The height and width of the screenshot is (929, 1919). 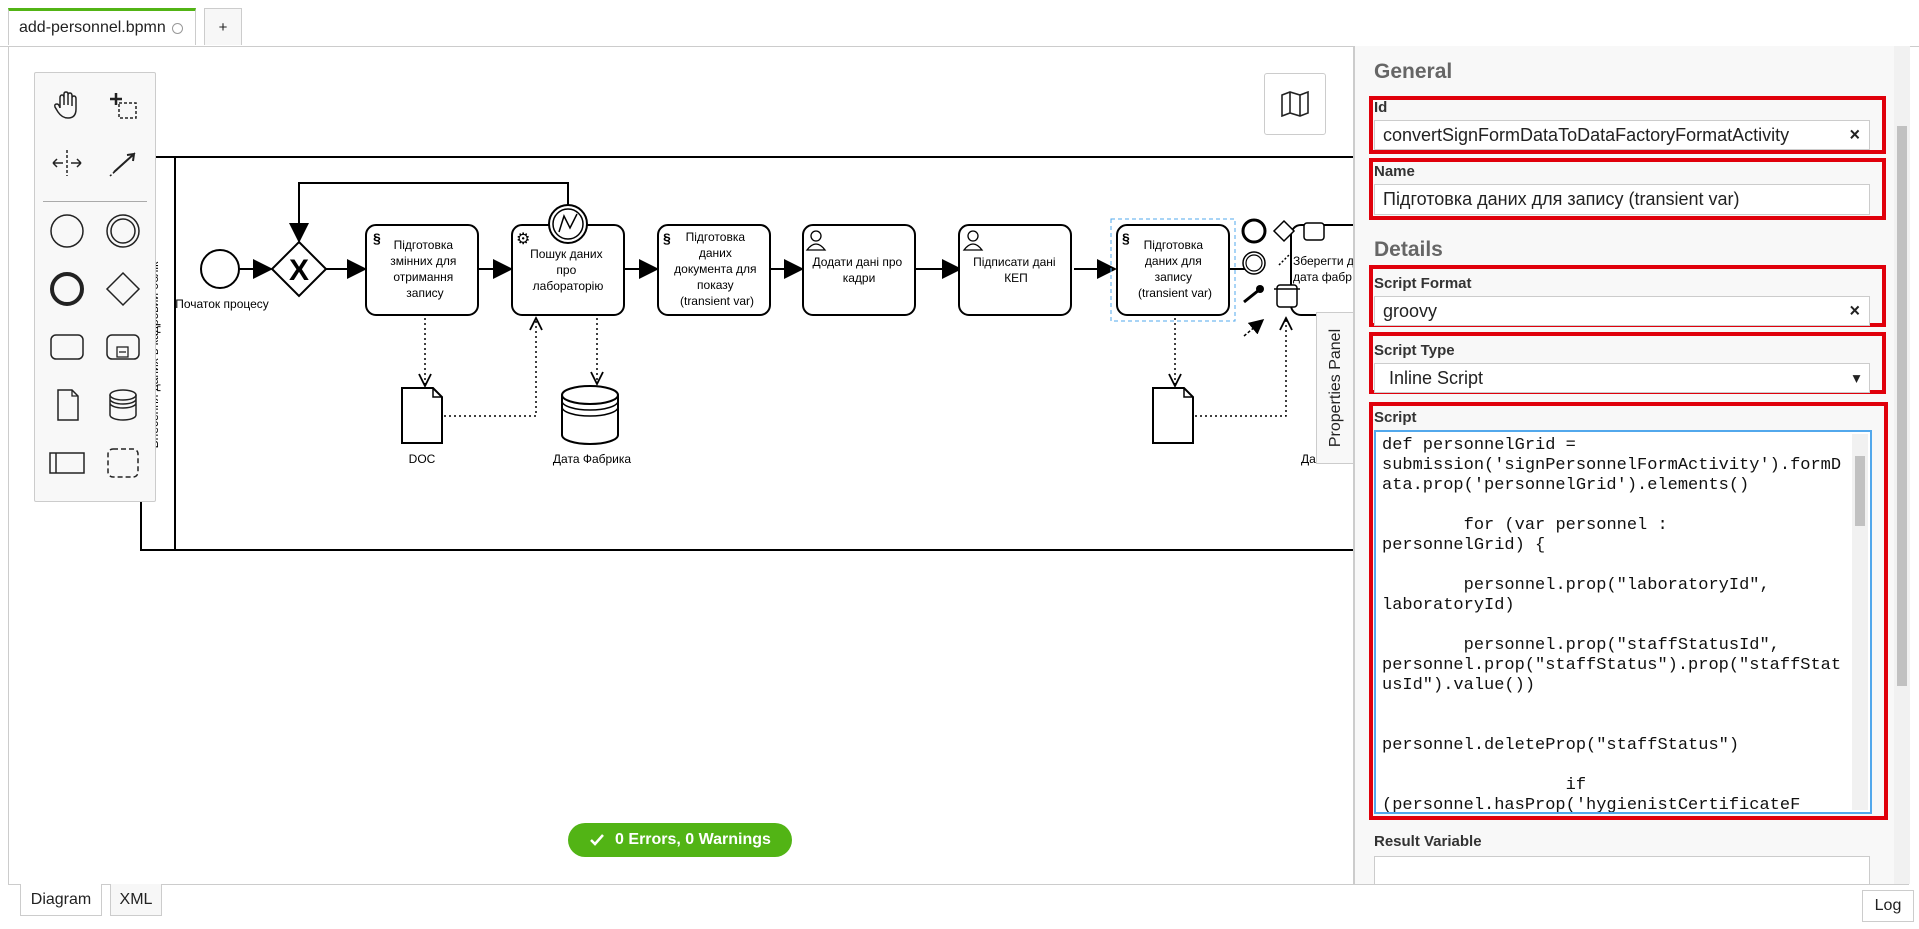 I want to click on data-object-doc: DOC, so click(x=422, y=426).